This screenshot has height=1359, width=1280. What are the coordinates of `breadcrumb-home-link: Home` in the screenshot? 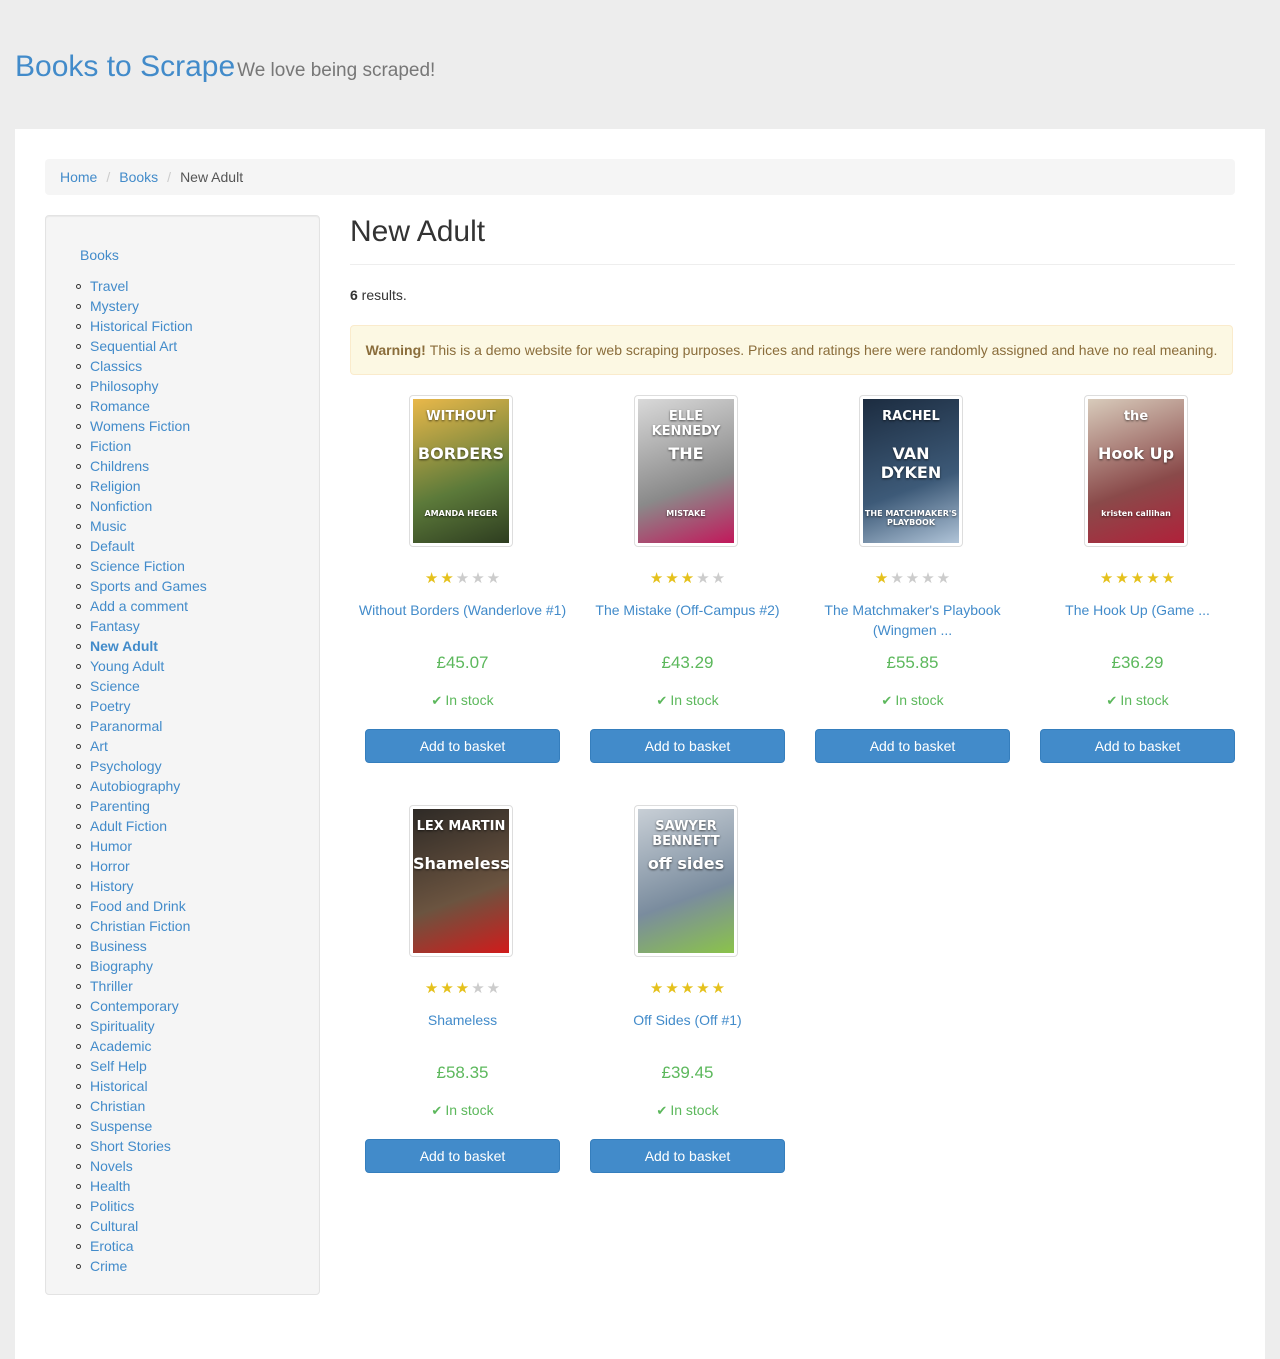 It's located at (78, 177).